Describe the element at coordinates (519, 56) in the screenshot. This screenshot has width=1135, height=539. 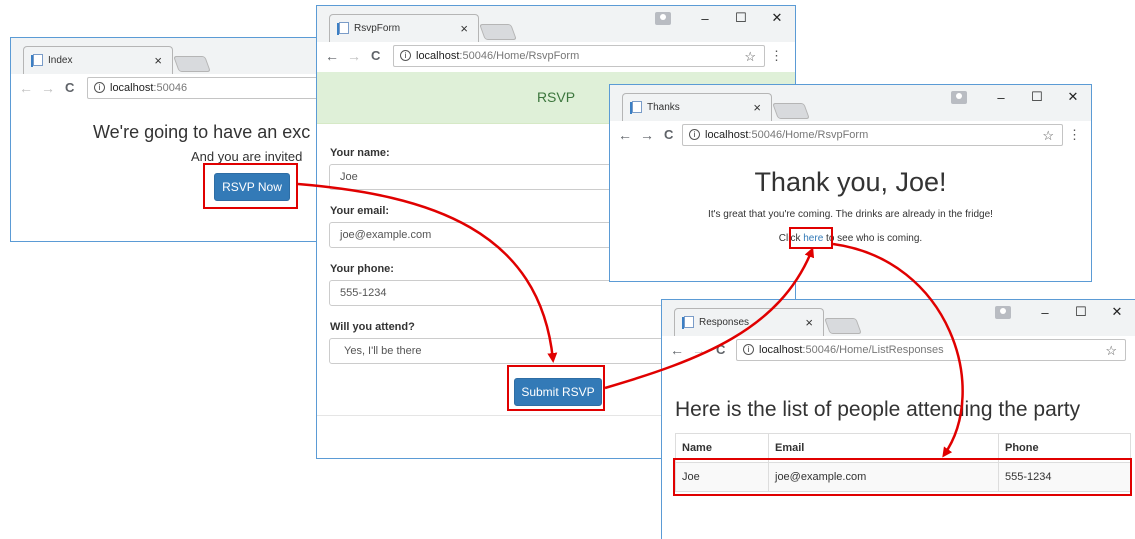
I see `rsvp-url-path: :50046/Home/RsvpForm` at that location.